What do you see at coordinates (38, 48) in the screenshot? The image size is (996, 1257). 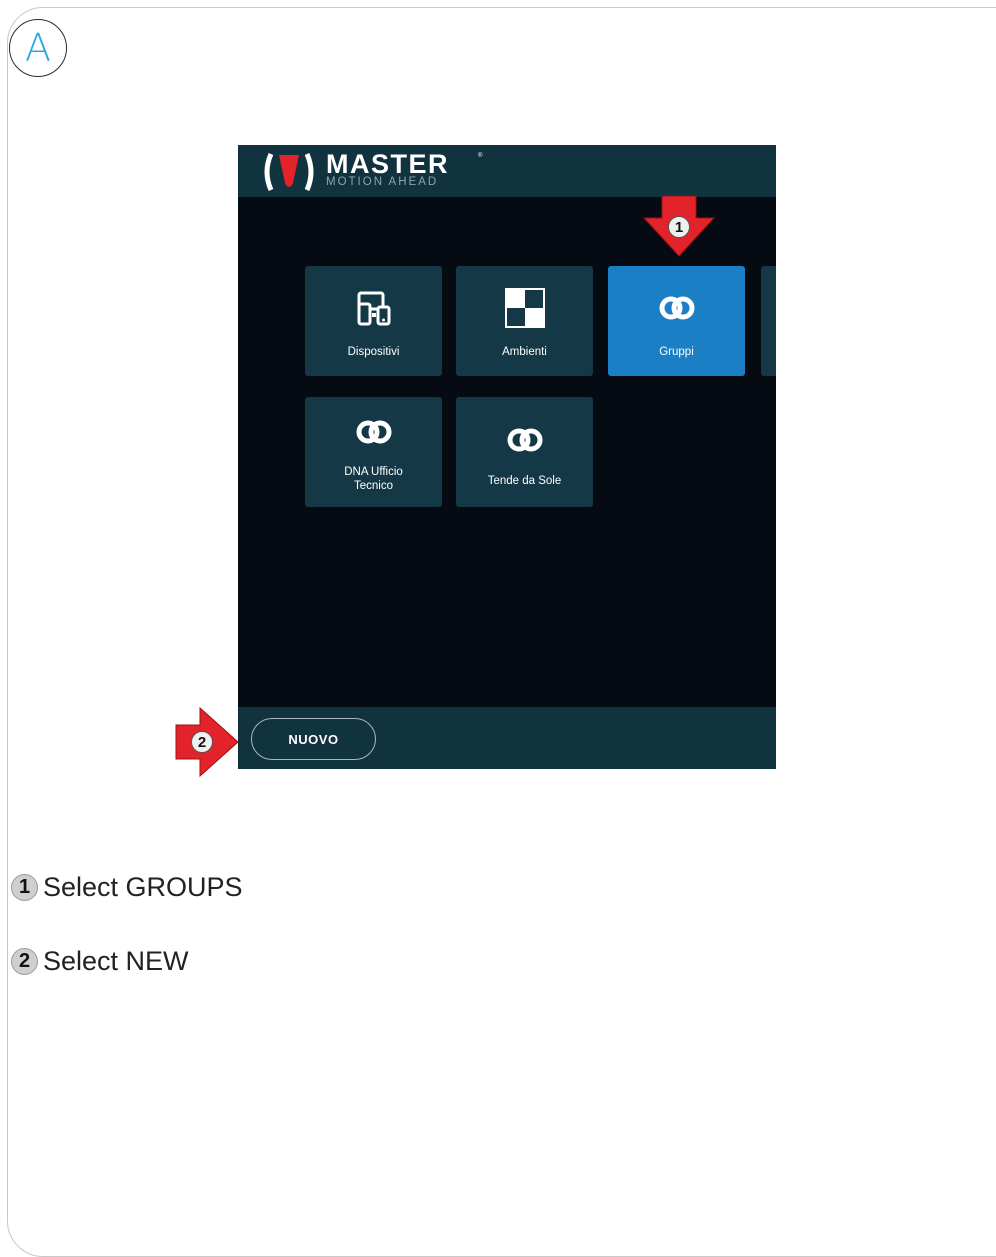 I see `step-letter-badge: A` at bounding box center [38, 48].